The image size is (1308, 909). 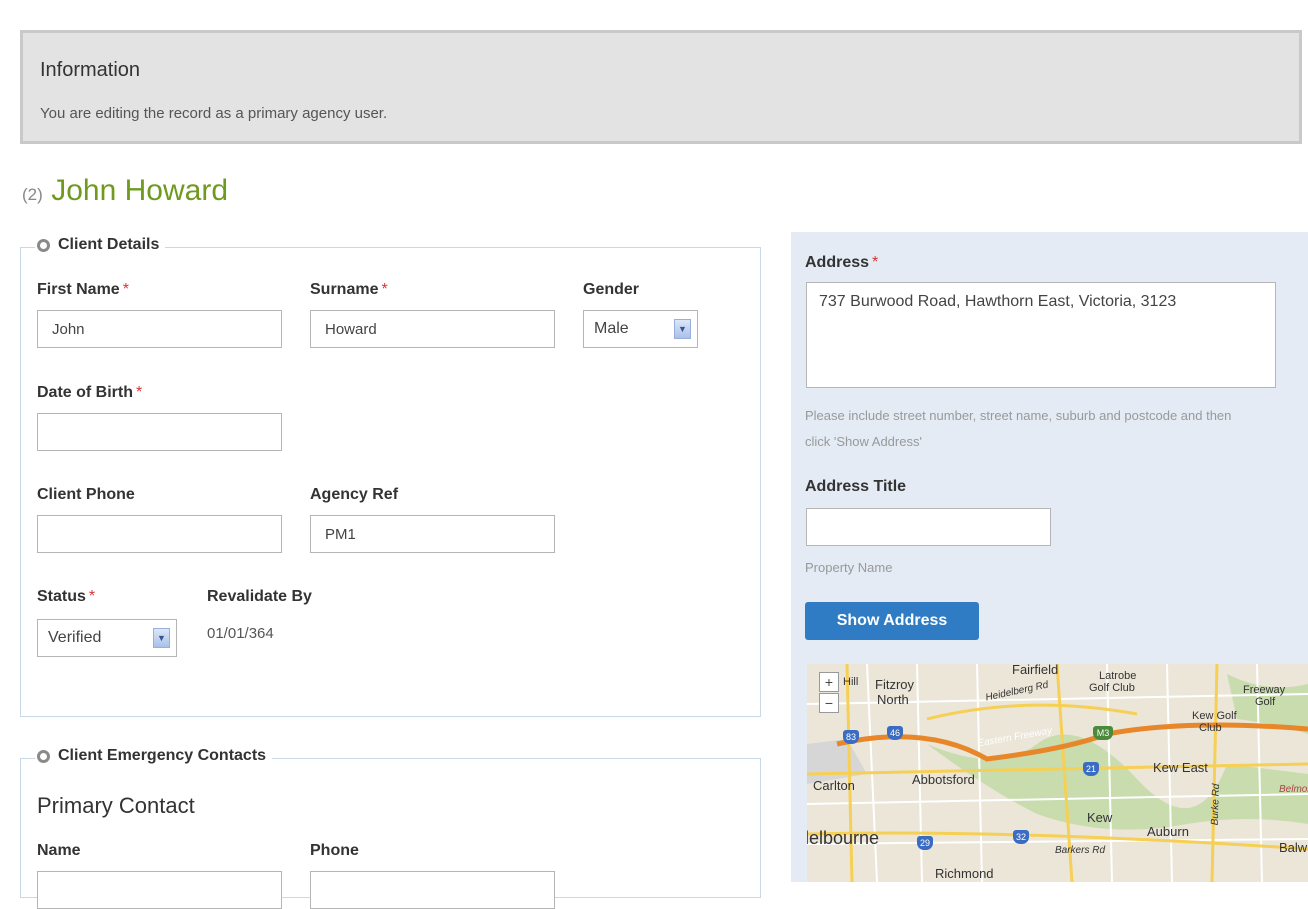 I want to click on route-21-shield-icon: 21, so click(x=1091, y=769).